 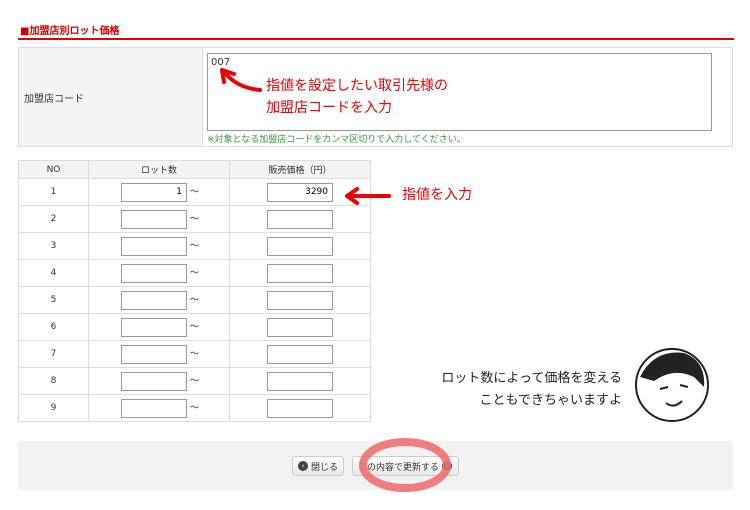 I want to click on chevron-left-icon: ‹, so click(x=303, y=466).